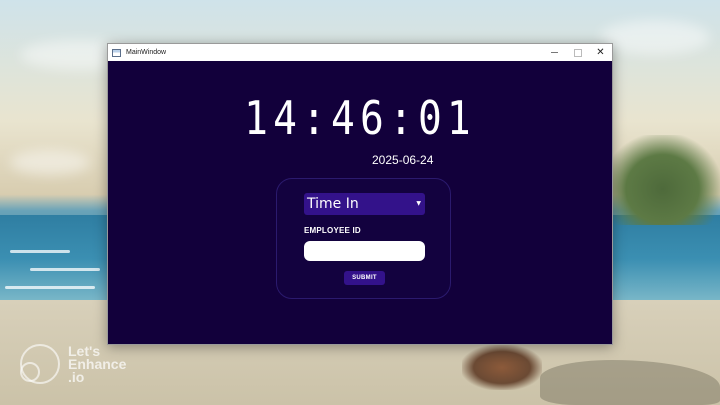 The image size is (720, 405). Describe the element at coordinates (40, 364) in the screenshot. I see `watermark-logo-icon` at that location.